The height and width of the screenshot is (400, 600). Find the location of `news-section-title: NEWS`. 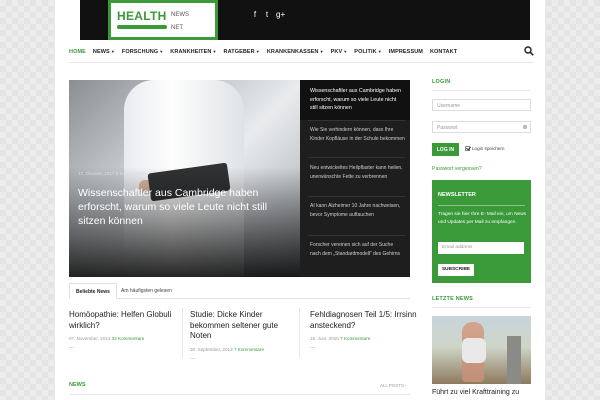

news-section-title: NEWS is located at coordinates (77, 385).